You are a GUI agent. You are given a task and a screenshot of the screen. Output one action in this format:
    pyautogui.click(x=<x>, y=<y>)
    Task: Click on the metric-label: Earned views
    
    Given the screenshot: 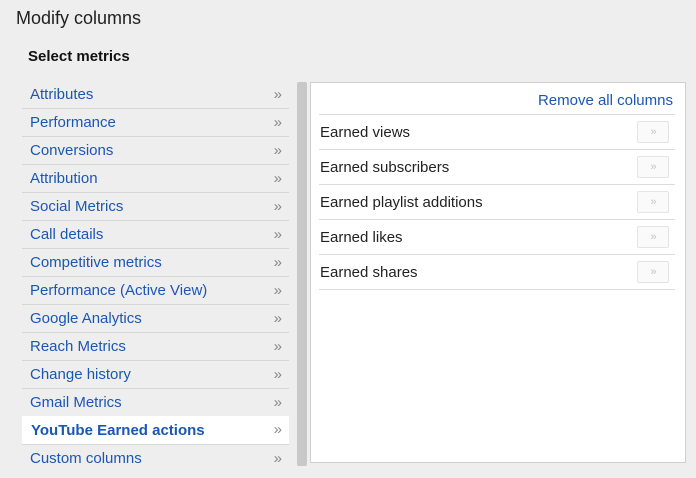 What is the action you would take?
    pyautogui.click(x=365, y=132)
    